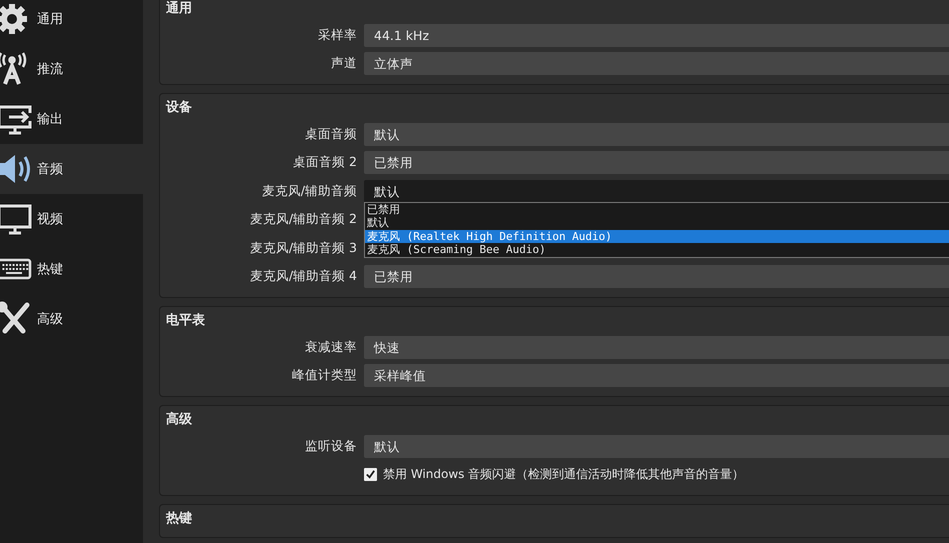  Describe the element at coordinates (71, 22) in the screenshot. I see `sidebar-item: 通用` at that location.